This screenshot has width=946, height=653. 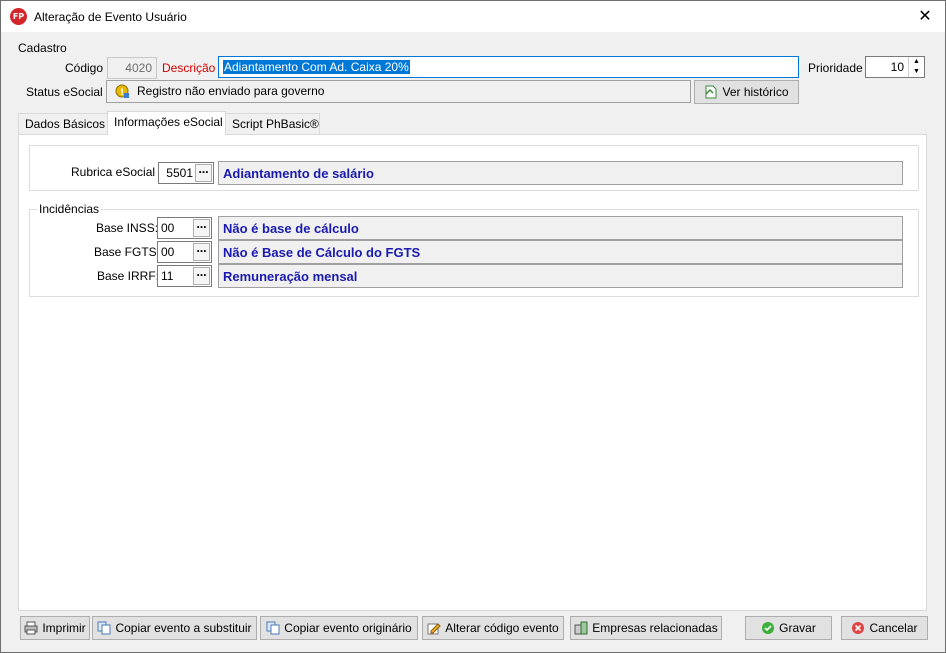 I want to click on ver-historico-button: Ver histórico, so click(x=746, y=92).